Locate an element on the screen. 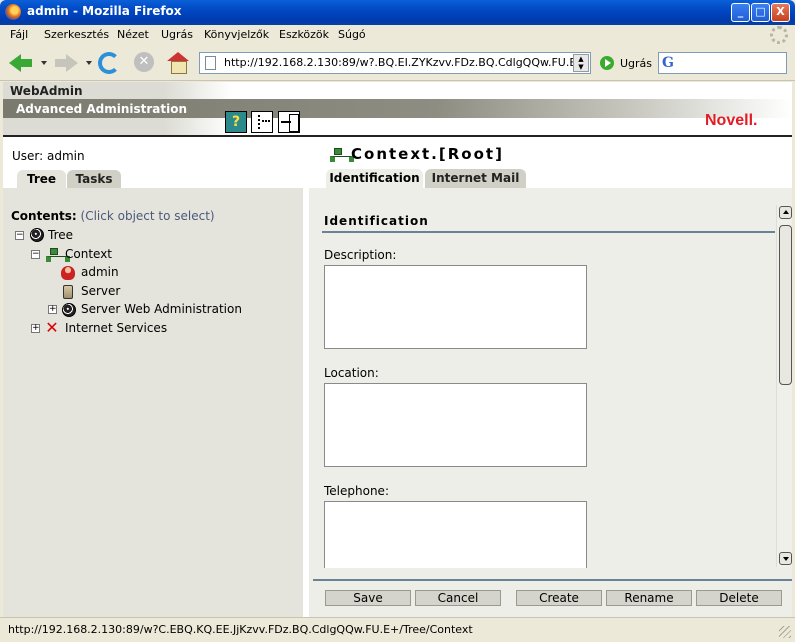  user-icon is located at coordinates (68, 273).